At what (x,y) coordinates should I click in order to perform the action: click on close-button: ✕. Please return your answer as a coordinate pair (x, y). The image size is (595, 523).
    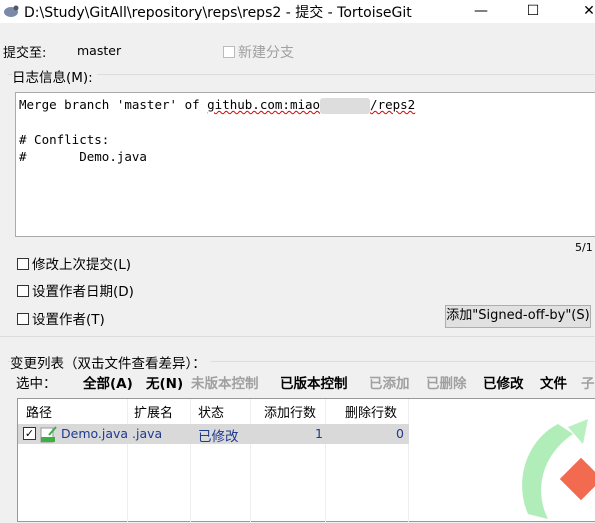
    Looking at the image, I should click on (580, 11).